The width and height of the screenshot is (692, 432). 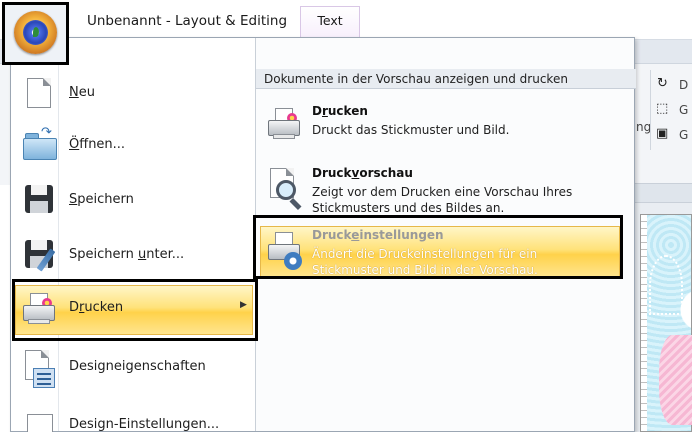 I want to click on ribbon-label-g1: G, so click(x=684, y=110).